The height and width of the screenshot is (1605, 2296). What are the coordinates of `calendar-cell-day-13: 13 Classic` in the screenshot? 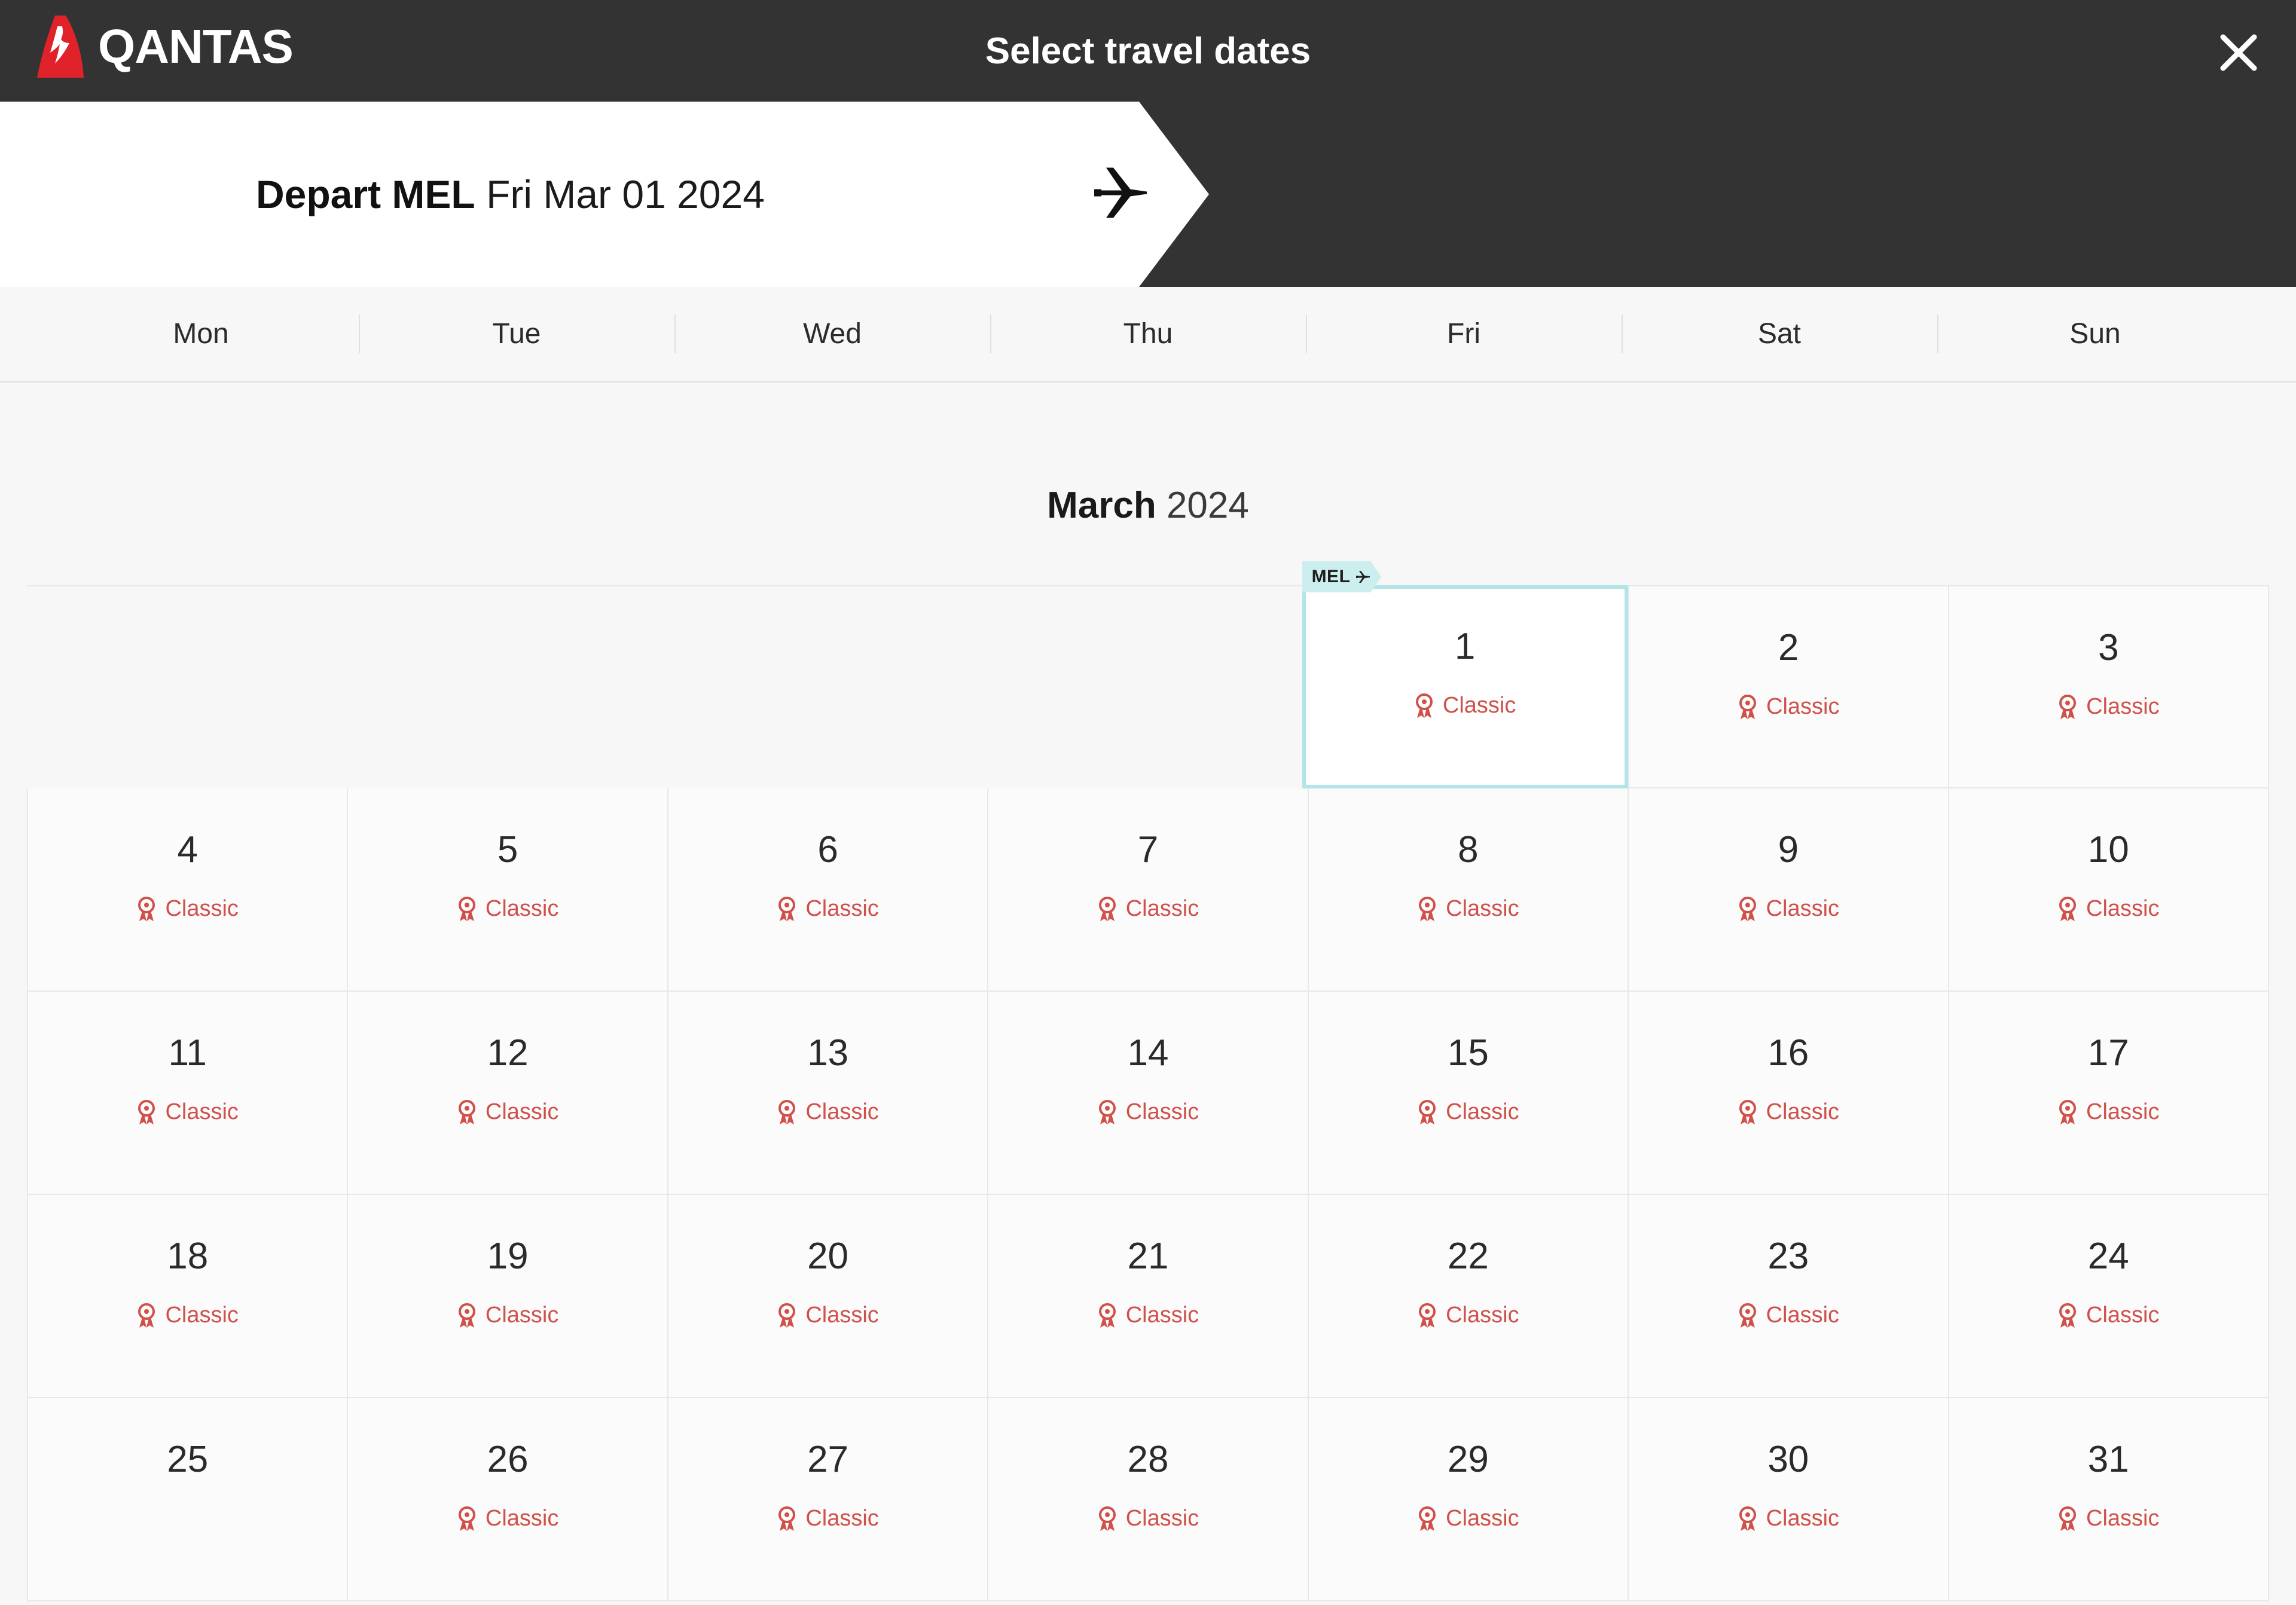 It's located at (827, 1093).